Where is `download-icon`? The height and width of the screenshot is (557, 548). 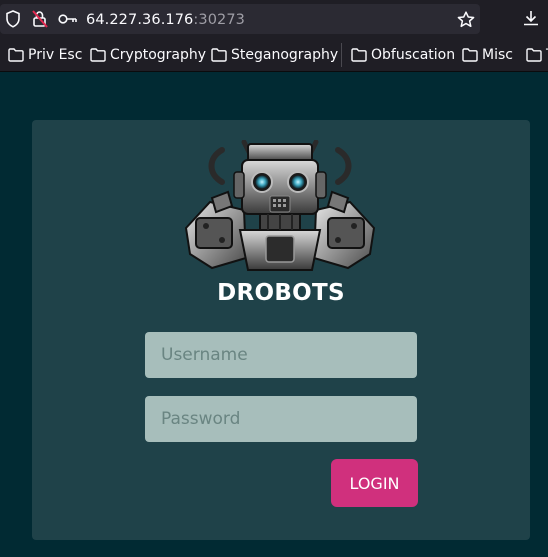 download-icon is located at coordinates (531, 18).